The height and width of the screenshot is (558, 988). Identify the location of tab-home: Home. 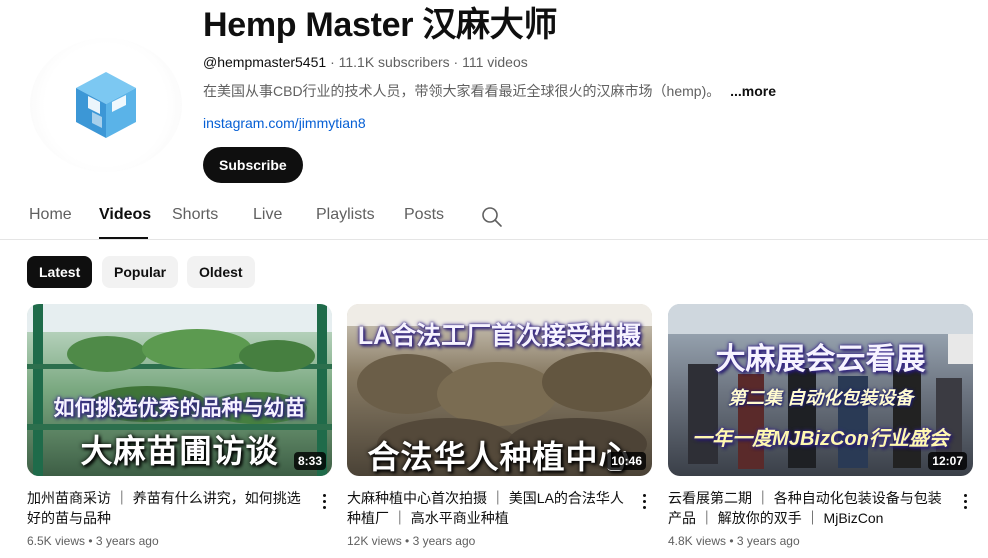
(50, 215).